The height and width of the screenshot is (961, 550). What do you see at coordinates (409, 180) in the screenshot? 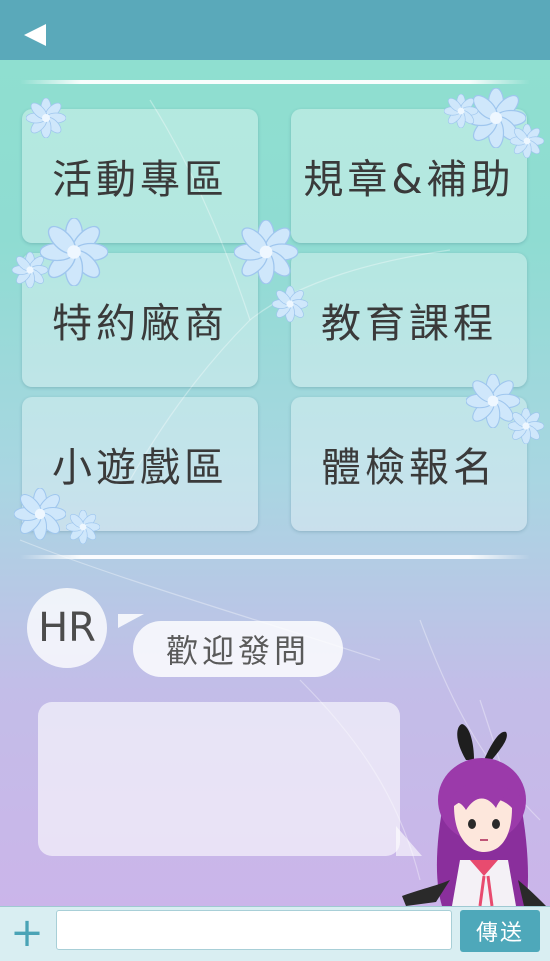
I see `tile-label: 規章&補助` at bounding box center [409, 180].